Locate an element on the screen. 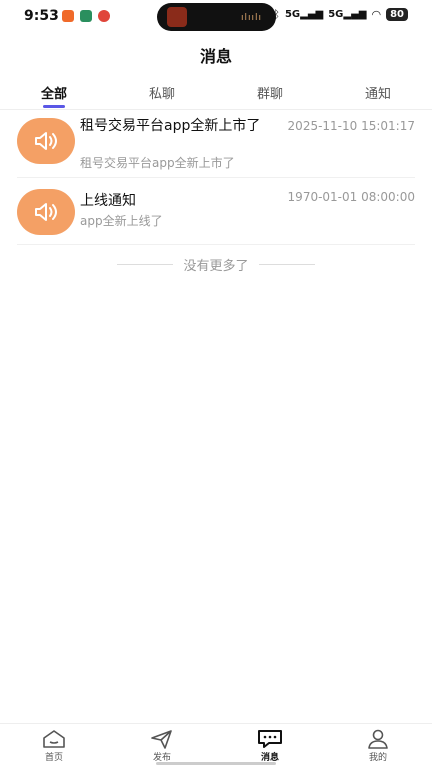 This screenshot has width=432, height=768. status-bar: 9:53 ılıılı ᛒ 5G▂▄▆ 5G▂▄▆ ◠ 80 is located at coordinates (216, 16).